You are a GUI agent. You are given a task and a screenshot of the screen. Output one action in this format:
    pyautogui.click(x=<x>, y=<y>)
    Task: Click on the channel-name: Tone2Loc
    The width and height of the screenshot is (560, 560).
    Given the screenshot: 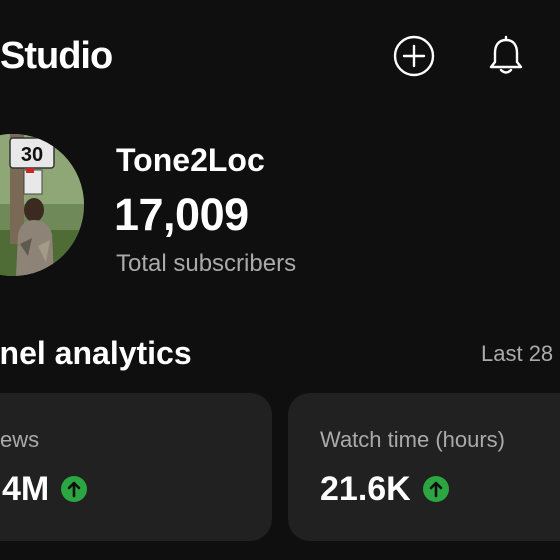 What is the action you would take?
    pyautogui.click(x=190, y=160)
    